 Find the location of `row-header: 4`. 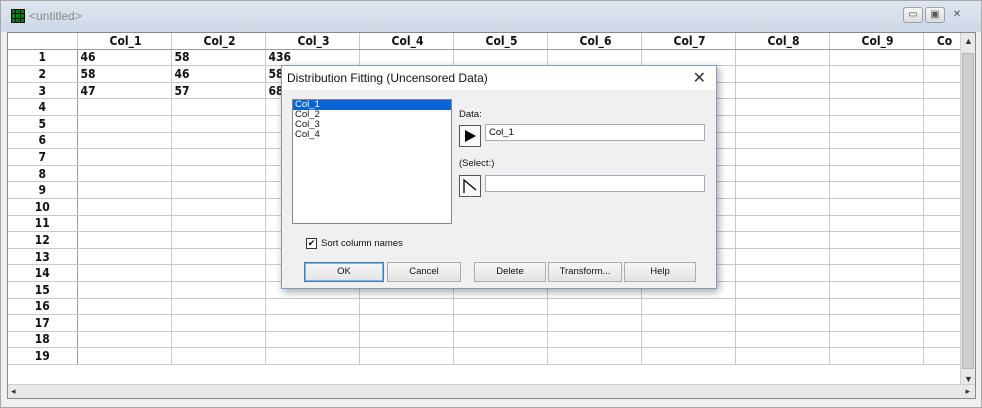

row-header: 4 is located at coordinates (43, 107).